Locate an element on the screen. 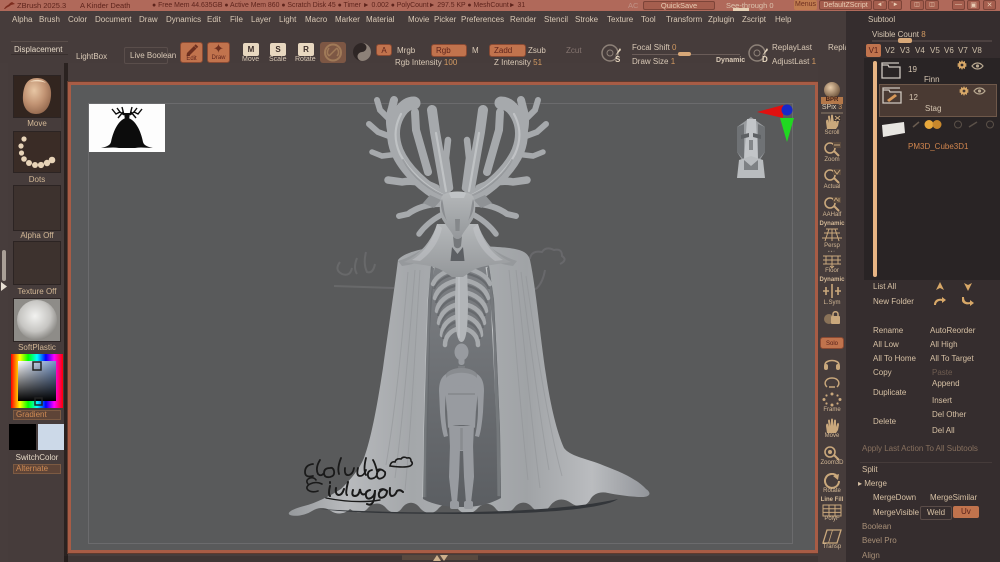  svg-text: S is located at coordinates (618, 59).